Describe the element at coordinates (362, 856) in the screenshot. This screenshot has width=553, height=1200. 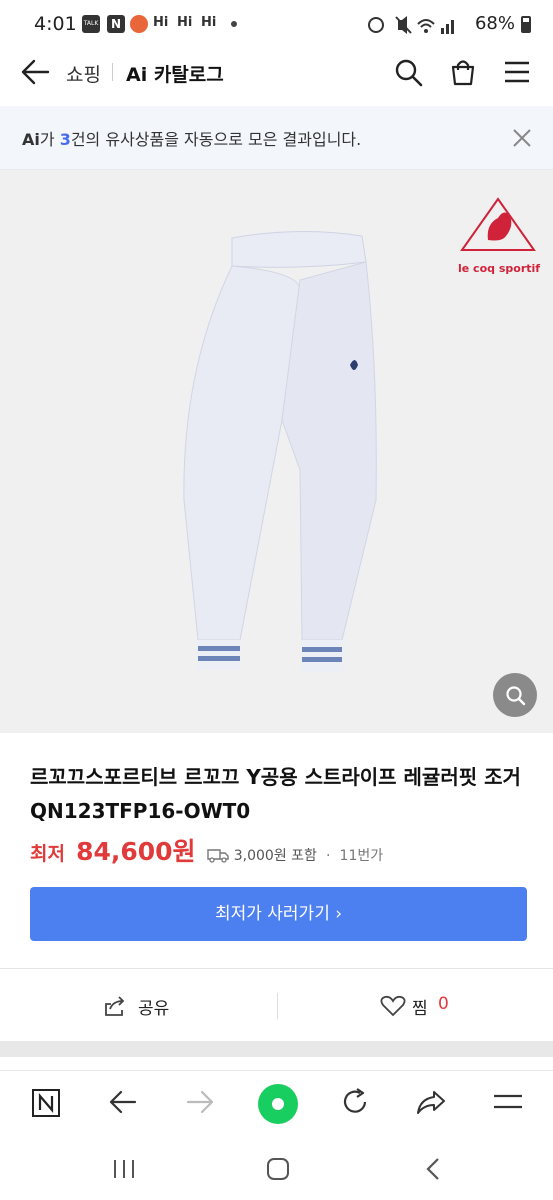
I see `seller-name: 11번가` at that location.